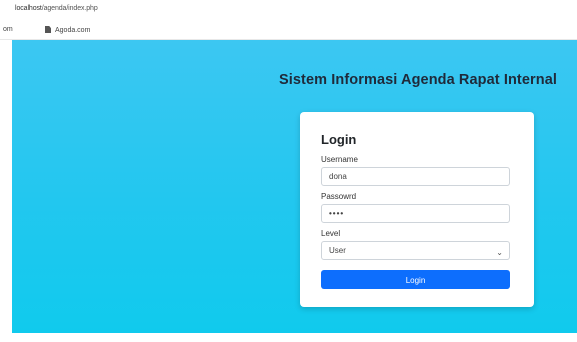  What do you see at coordinates (415, 176) in the screenshot?
I see `username-input: dona` at bounding box center [415, 176].